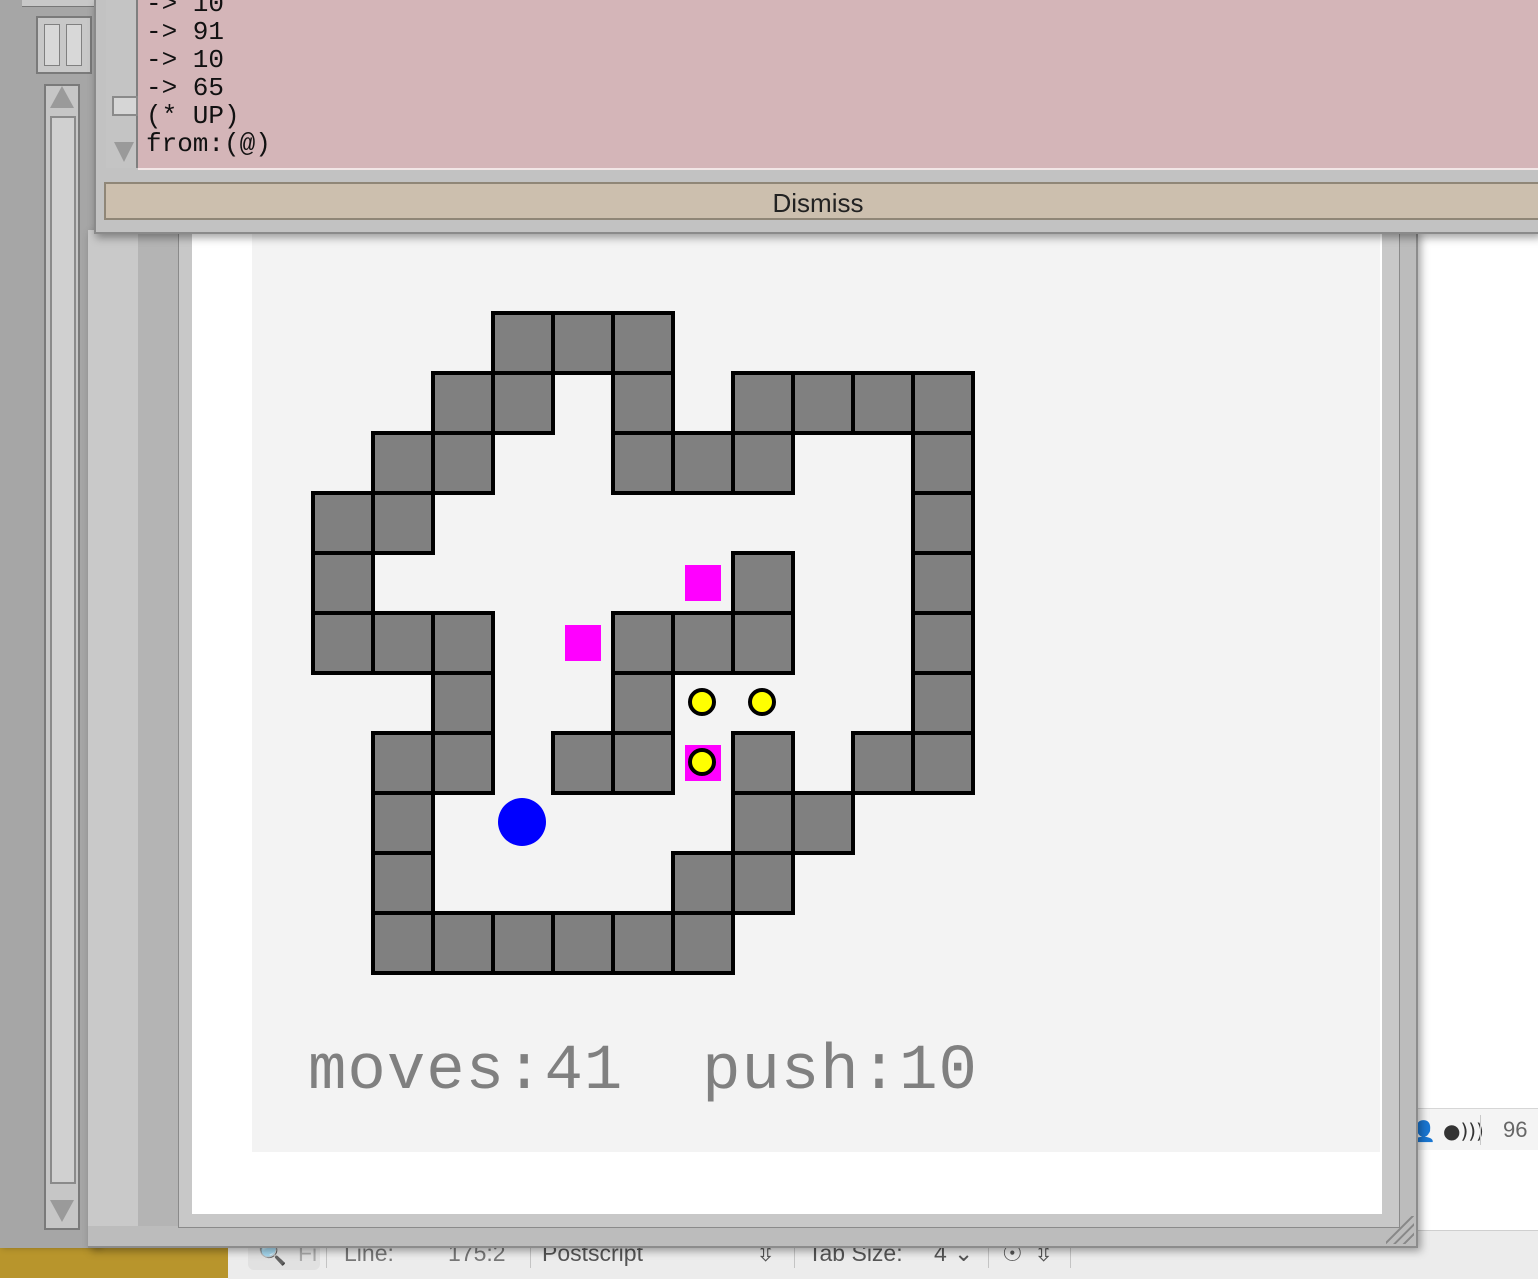  What do you see at coordinates (125, 106) in the screenshot?
I see `popup-scrollbar-thumb` at bounding box center [125, 106].